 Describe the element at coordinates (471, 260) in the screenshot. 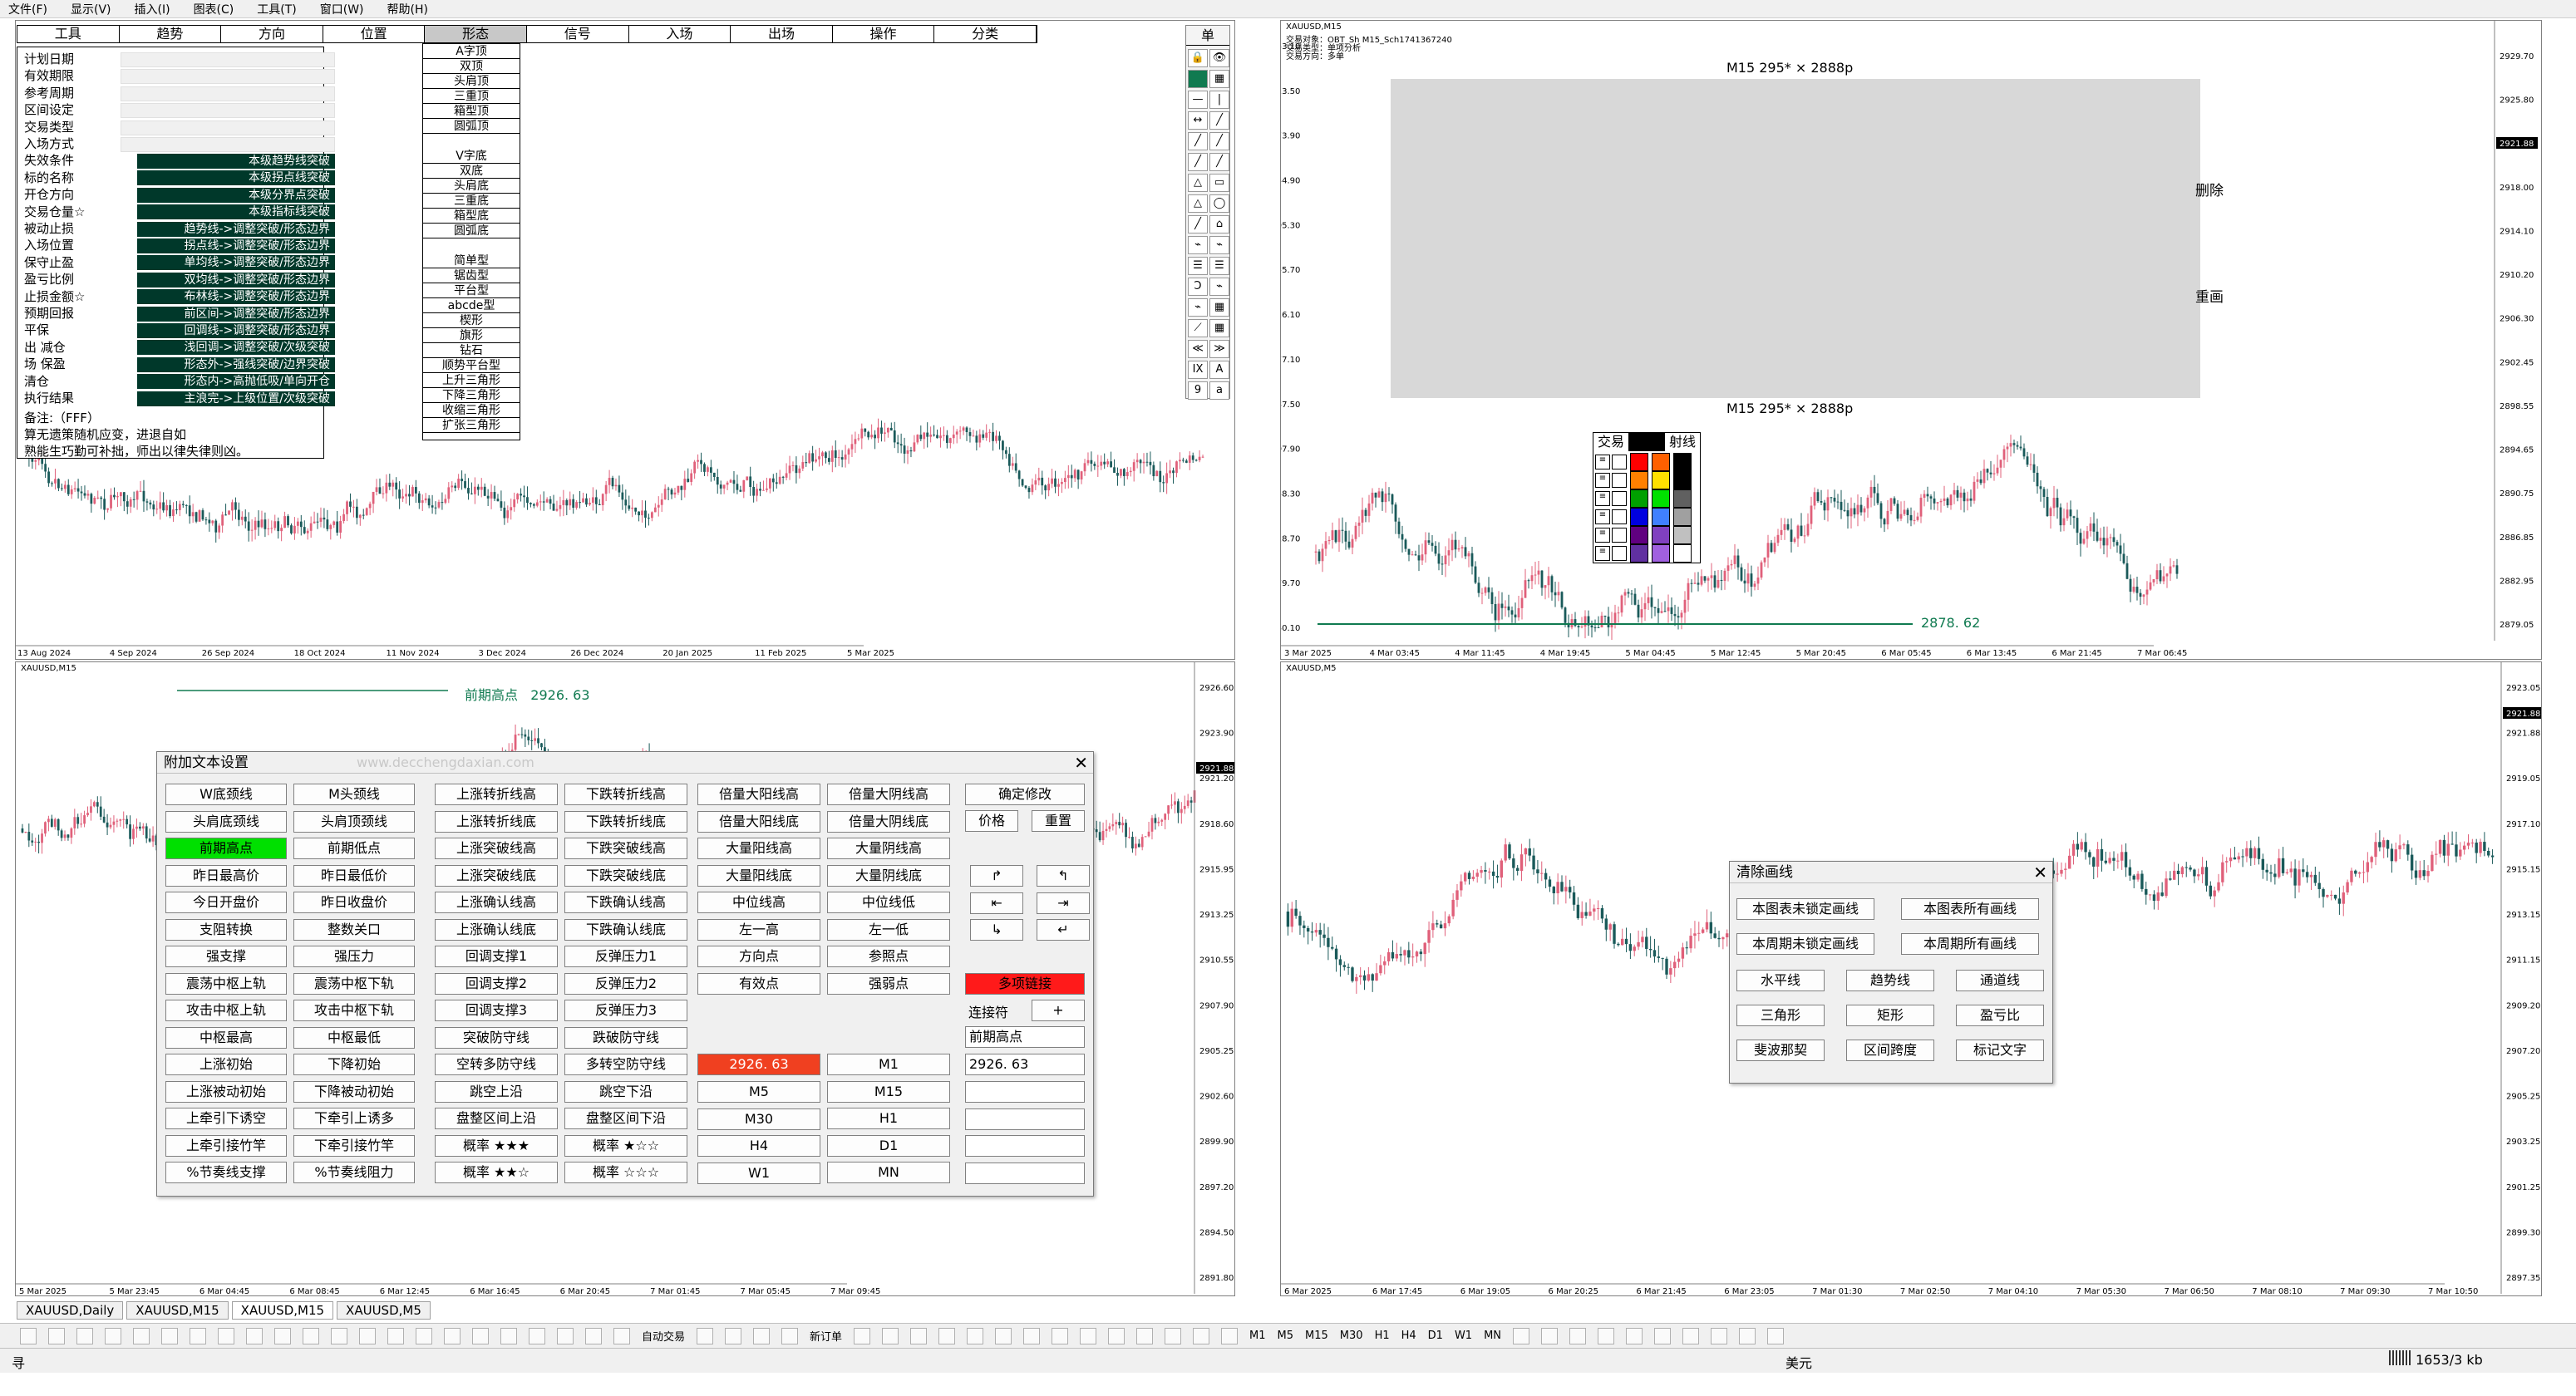

I see `pattern-item: 简单型` at that location.